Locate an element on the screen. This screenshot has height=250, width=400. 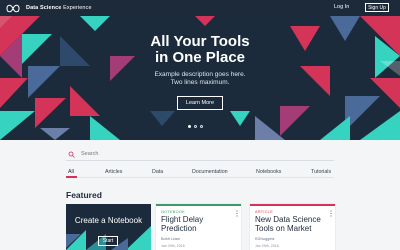
card-title: New Data Science Tools on Market is located at coordinates (288, 224).